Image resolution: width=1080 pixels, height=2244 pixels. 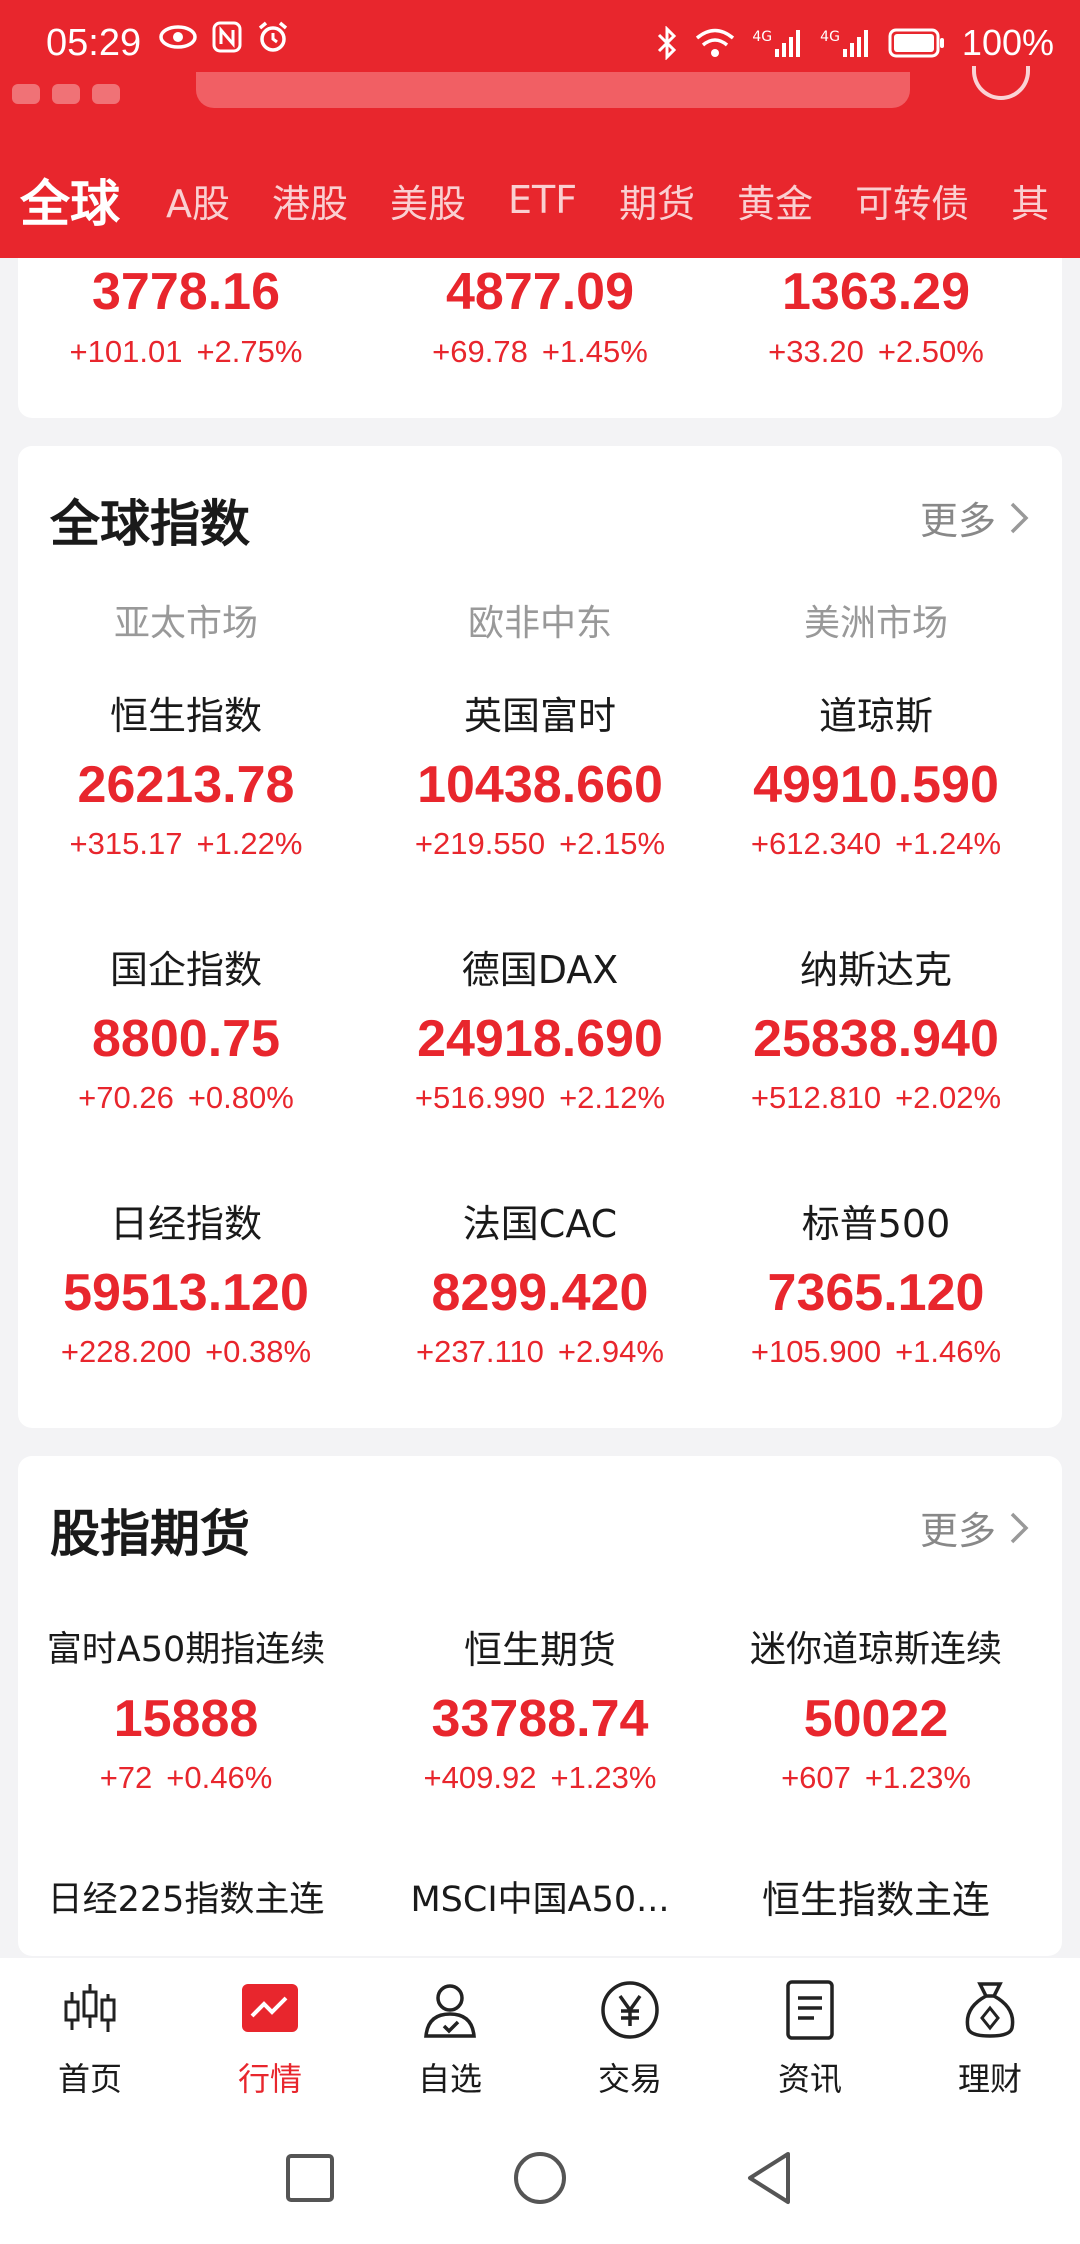 I want to click on nav-wealth: 理财, so click(x=990, y=2033).